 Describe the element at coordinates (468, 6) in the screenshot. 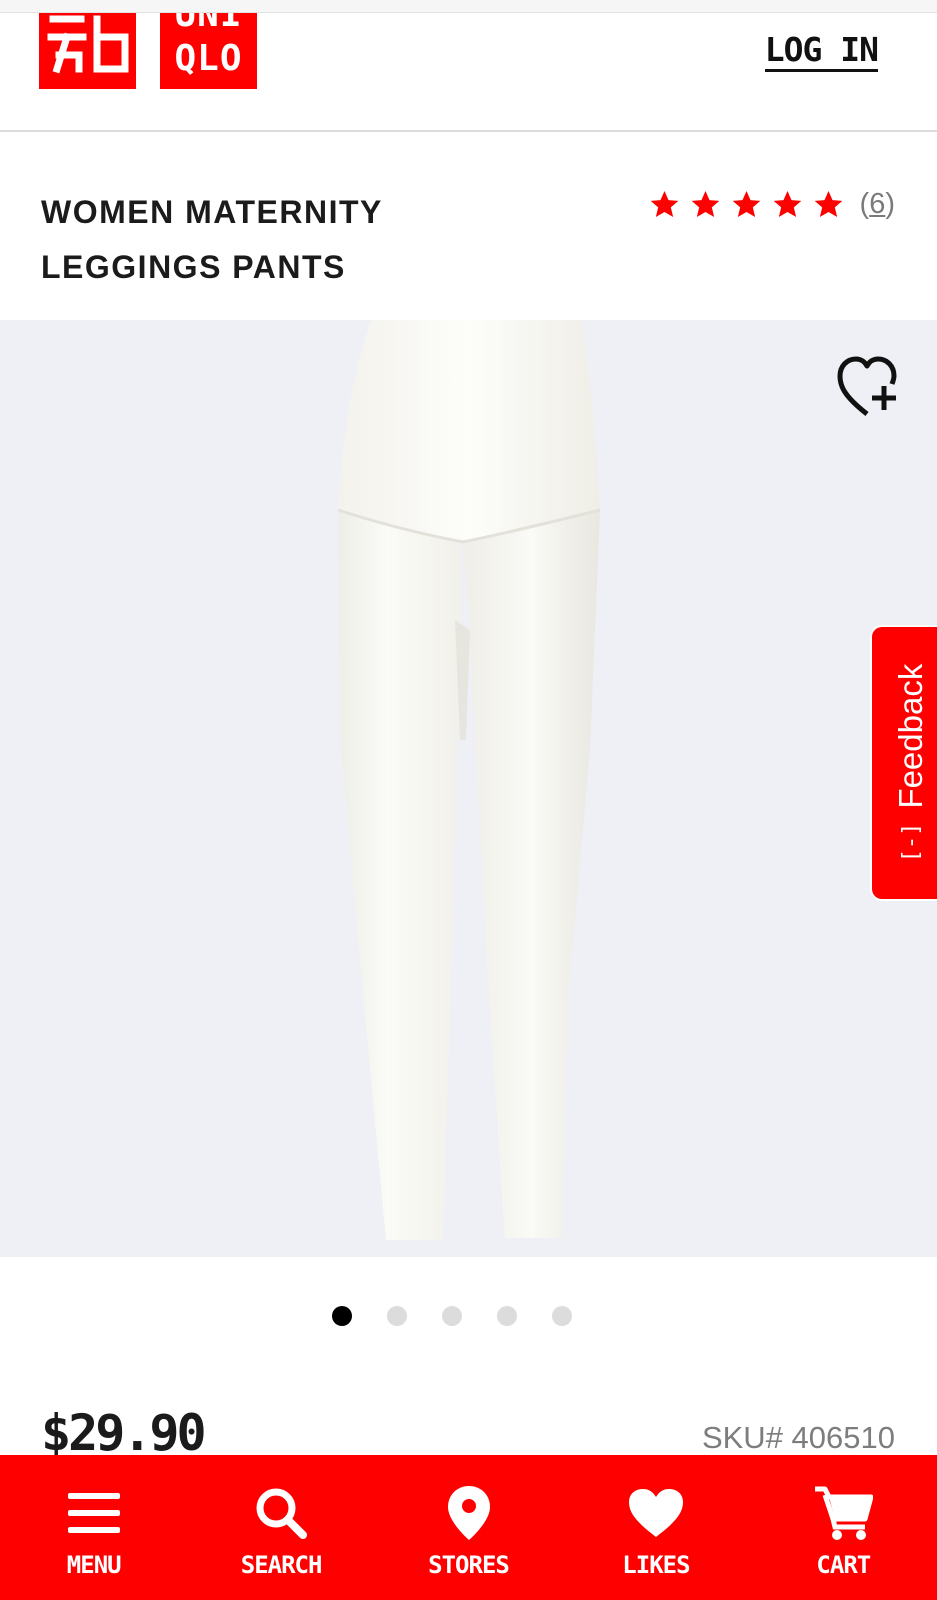

I see `status-strip` at that location.